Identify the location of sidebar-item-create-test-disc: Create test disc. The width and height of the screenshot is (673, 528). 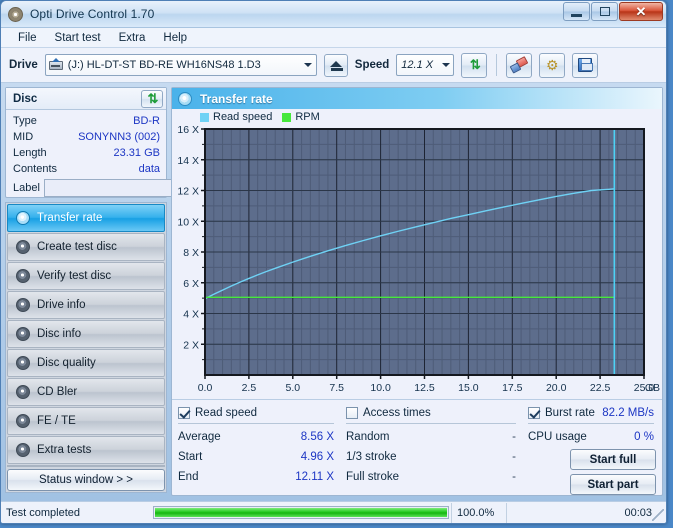
(86, 247).